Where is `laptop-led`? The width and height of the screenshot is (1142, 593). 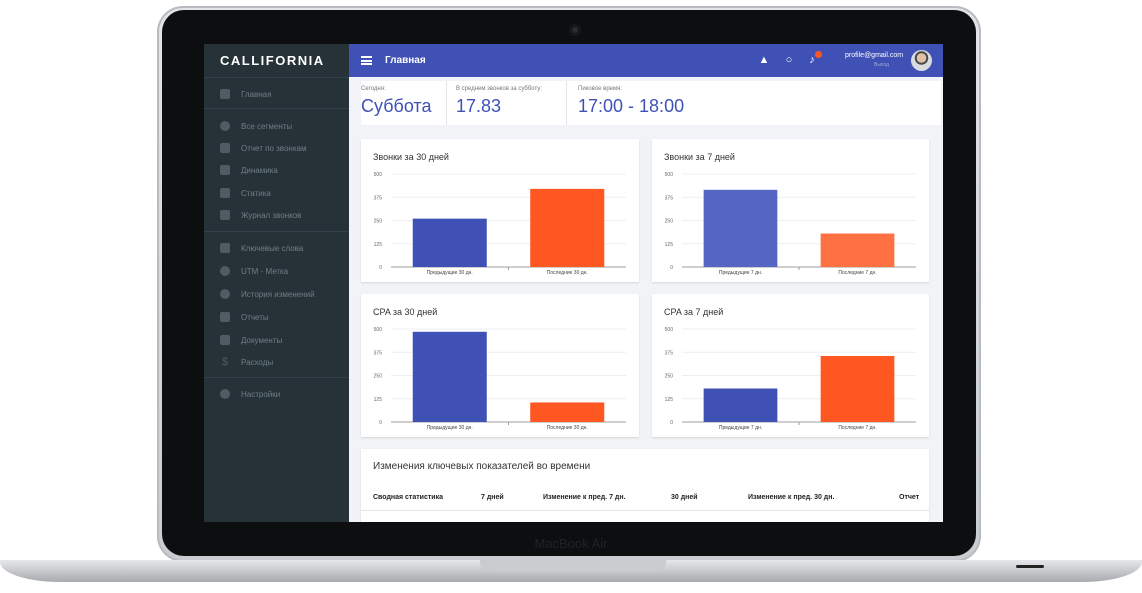
laptop-led is located at coordinates (1030, 566).